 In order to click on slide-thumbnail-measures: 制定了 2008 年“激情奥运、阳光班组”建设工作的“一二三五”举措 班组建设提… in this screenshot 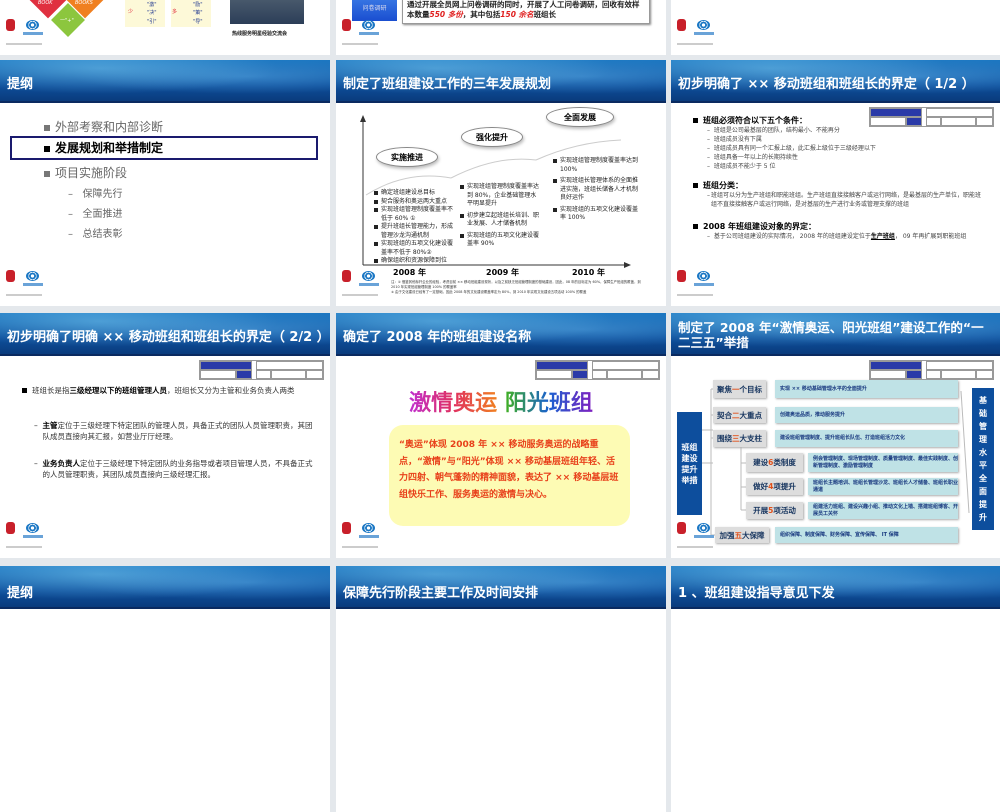, I will do `click(835, 435)`.